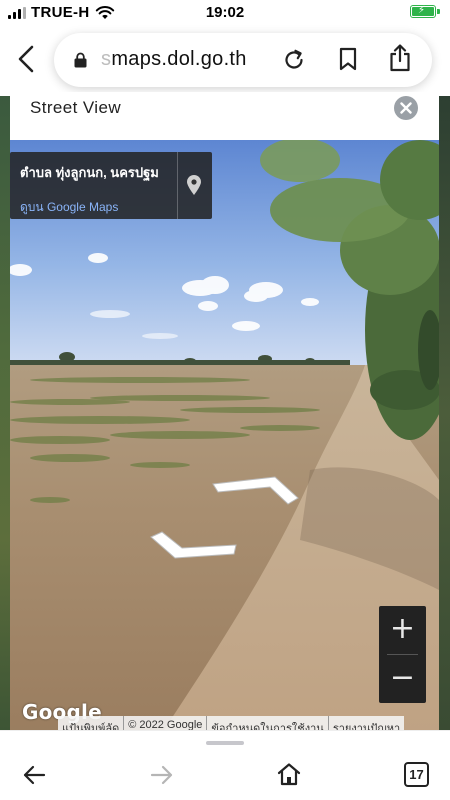 This screenshot has height=800, width=450. I want to click on zoom-control: + −, so click(402, 654).